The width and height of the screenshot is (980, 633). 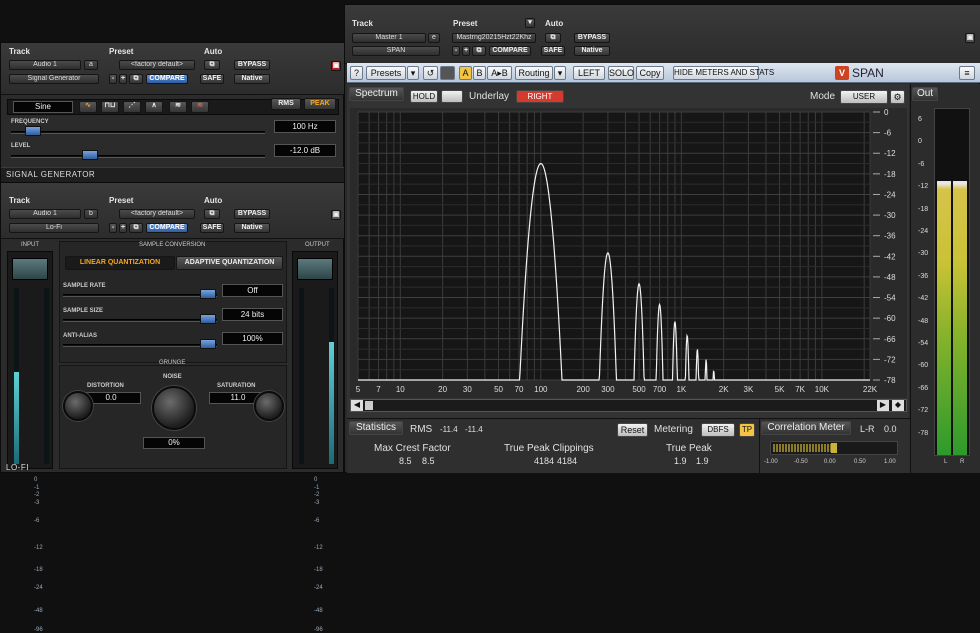 What do you see at coordinates (88, 107) in the screenshot?
I see `sine-wave-button: ∿` at bounding box center [88, 107].